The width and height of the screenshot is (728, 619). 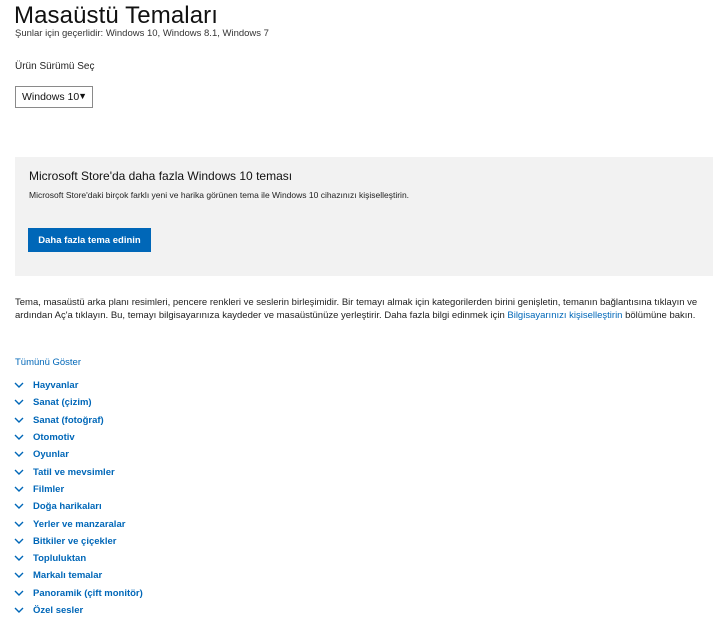 I want to click on category-label: Tatil ve mevsimler, so click(x=74, y=472).